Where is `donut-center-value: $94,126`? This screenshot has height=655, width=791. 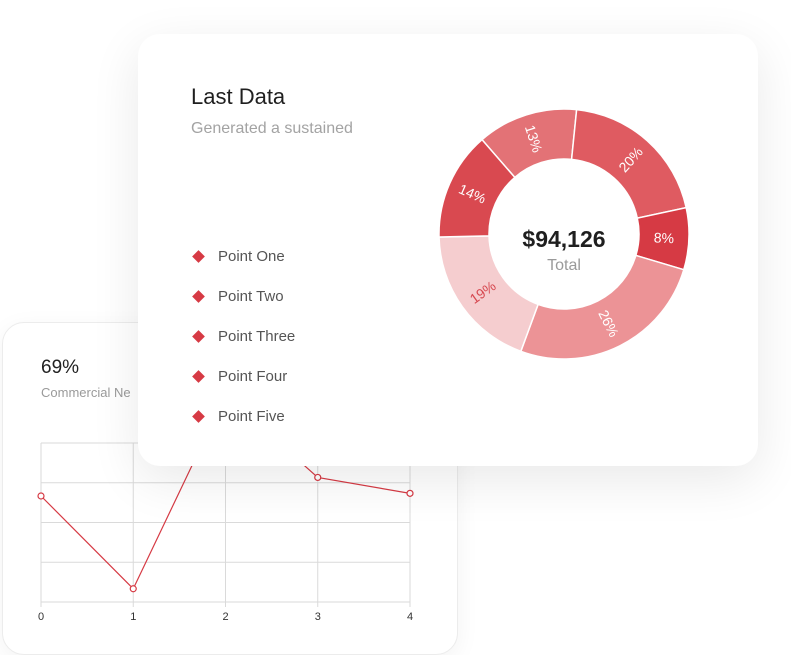 donut-center-value: $94,126 is located at coordinates (563, 239).